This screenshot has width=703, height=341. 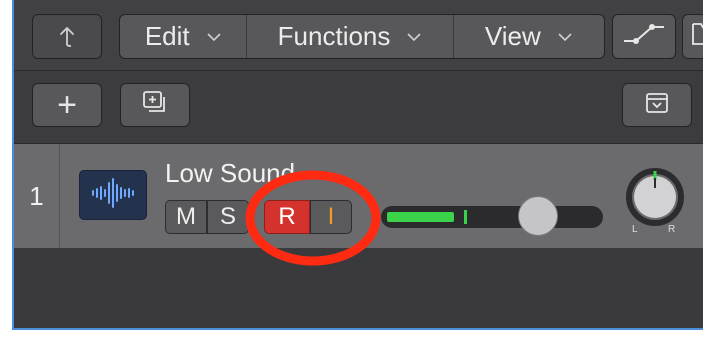 I want to click on functions-menu: Functions, so click(x=350, y=36).